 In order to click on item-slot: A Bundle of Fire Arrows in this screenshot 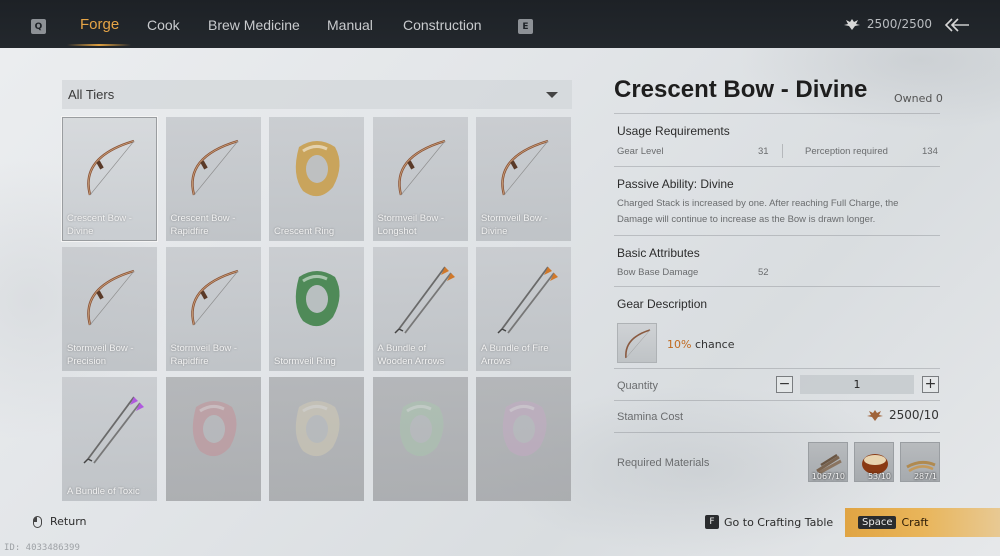, I will do `click(523, 309)`.